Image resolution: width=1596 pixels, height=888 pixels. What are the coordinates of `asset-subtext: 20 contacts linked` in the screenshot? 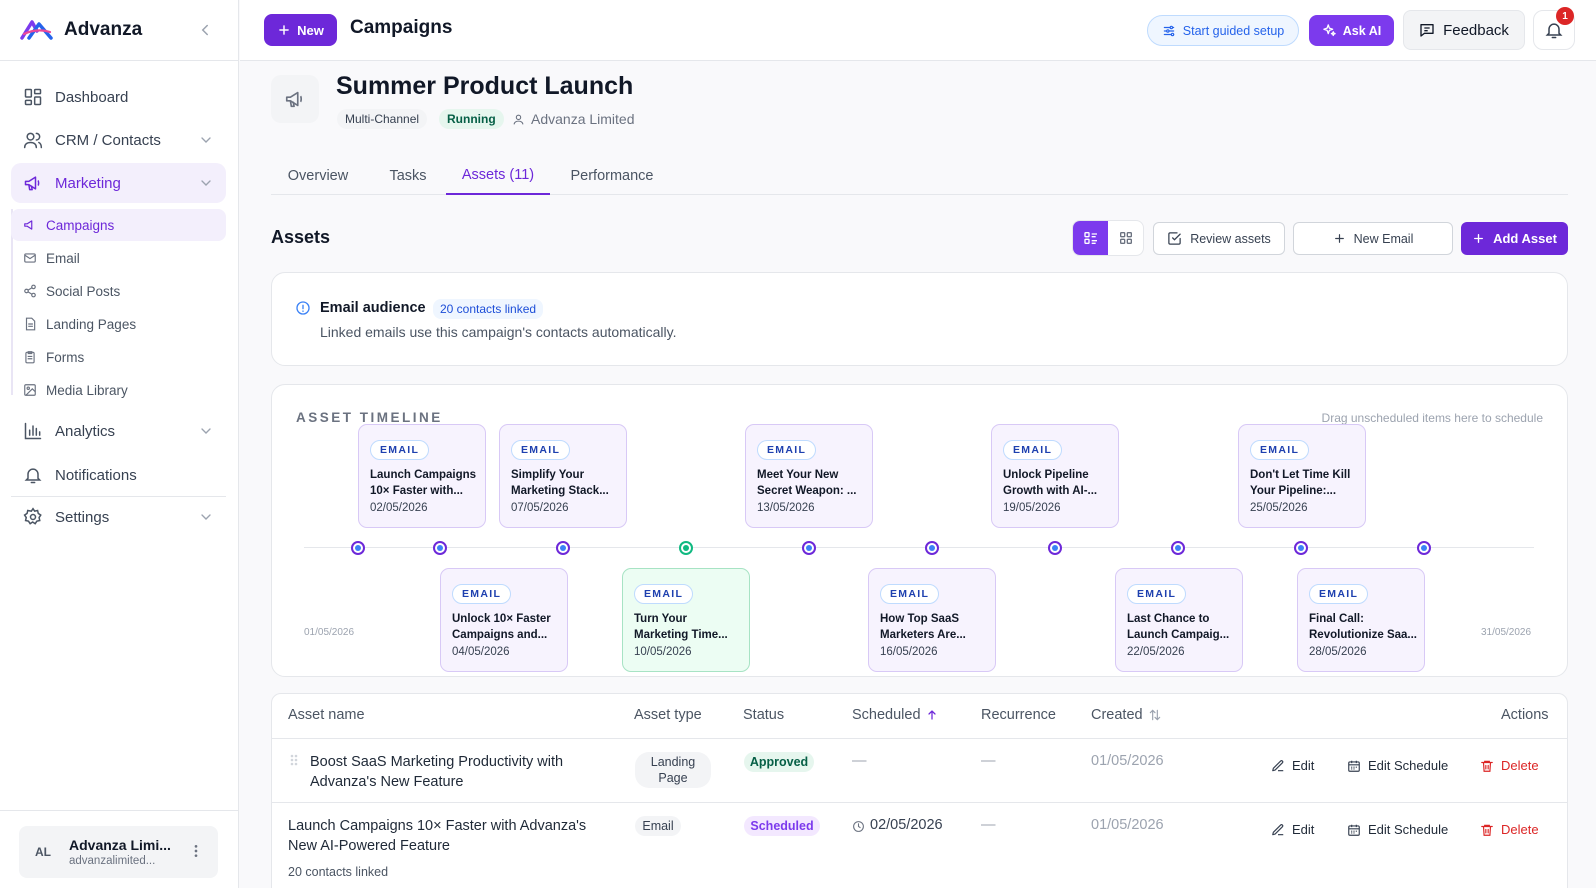 It's located at (338, 872).